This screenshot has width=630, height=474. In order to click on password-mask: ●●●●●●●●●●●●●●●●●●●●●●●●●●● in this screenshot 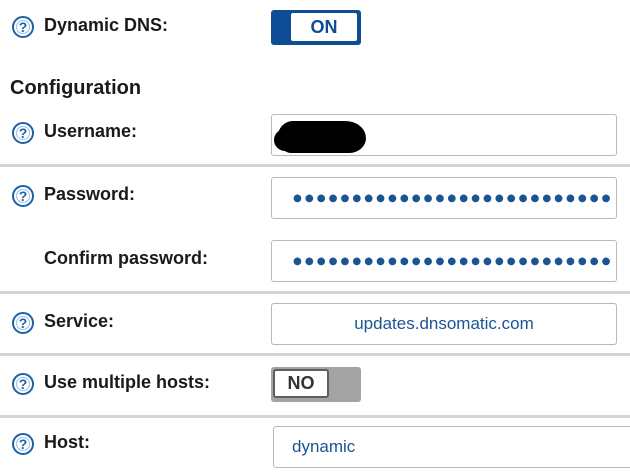, I will do `click(452, 197)`.